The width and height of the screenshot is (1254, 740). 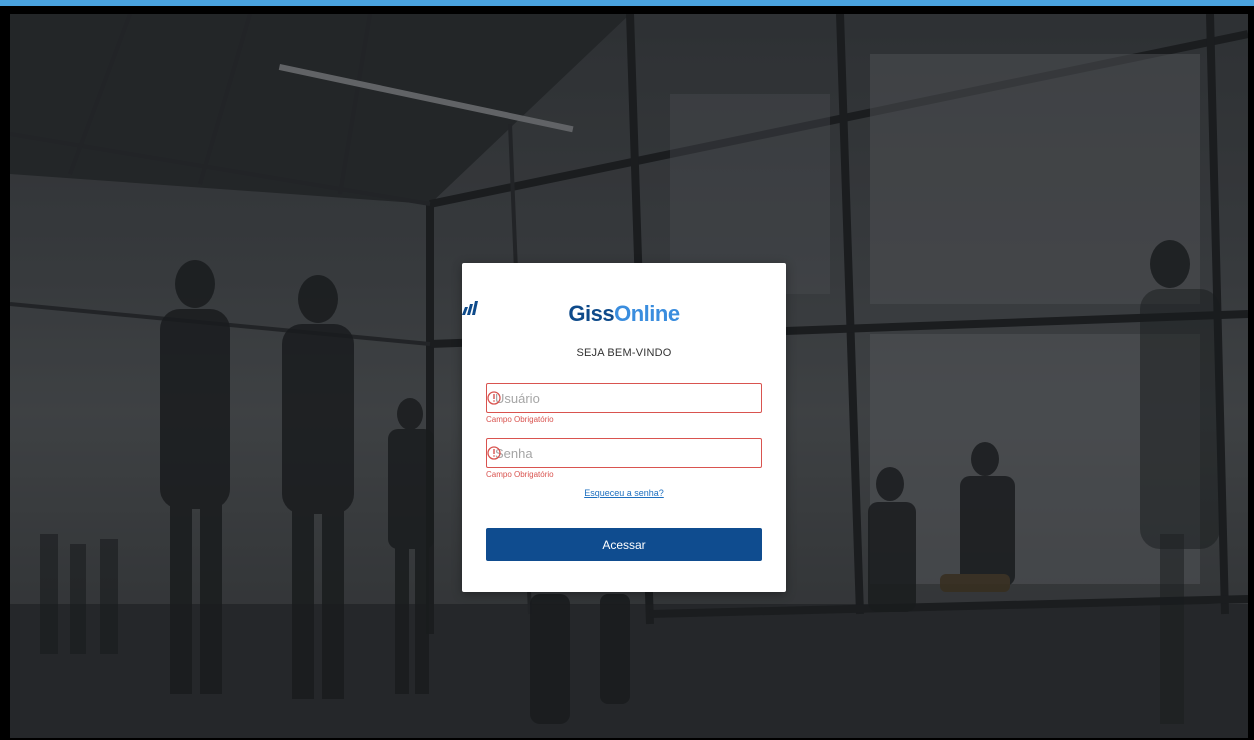 What do you see at coordinates (610, 453) in the screenshot?
I see `password-input` at bounding box center [610, 453].